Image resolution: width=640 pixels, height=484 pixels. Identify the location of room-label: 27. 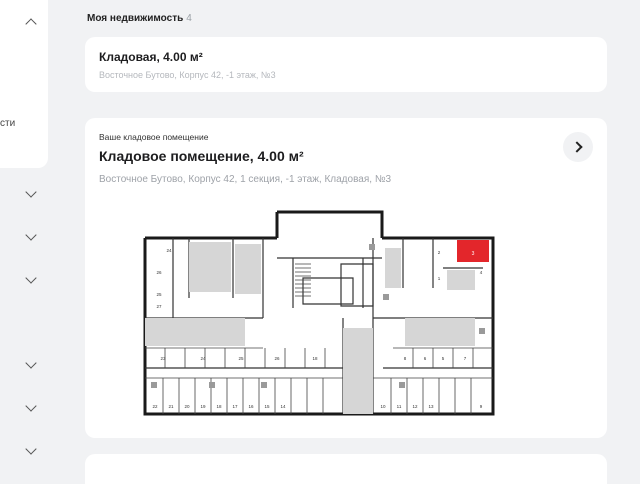
(159, 306).